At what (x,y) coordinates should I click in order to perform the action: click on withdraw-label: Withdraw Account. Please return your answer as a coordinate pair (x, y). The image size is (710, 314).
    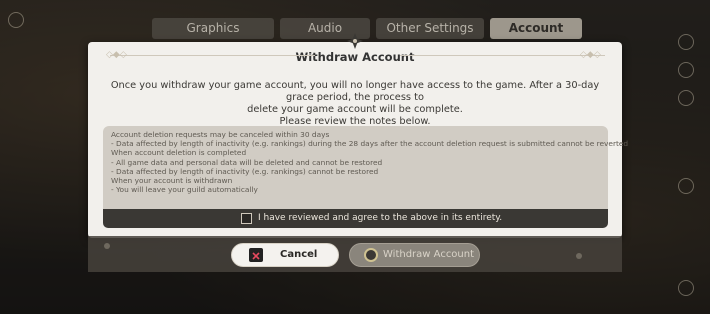
    Looking at the image, I should click on (429, 254).